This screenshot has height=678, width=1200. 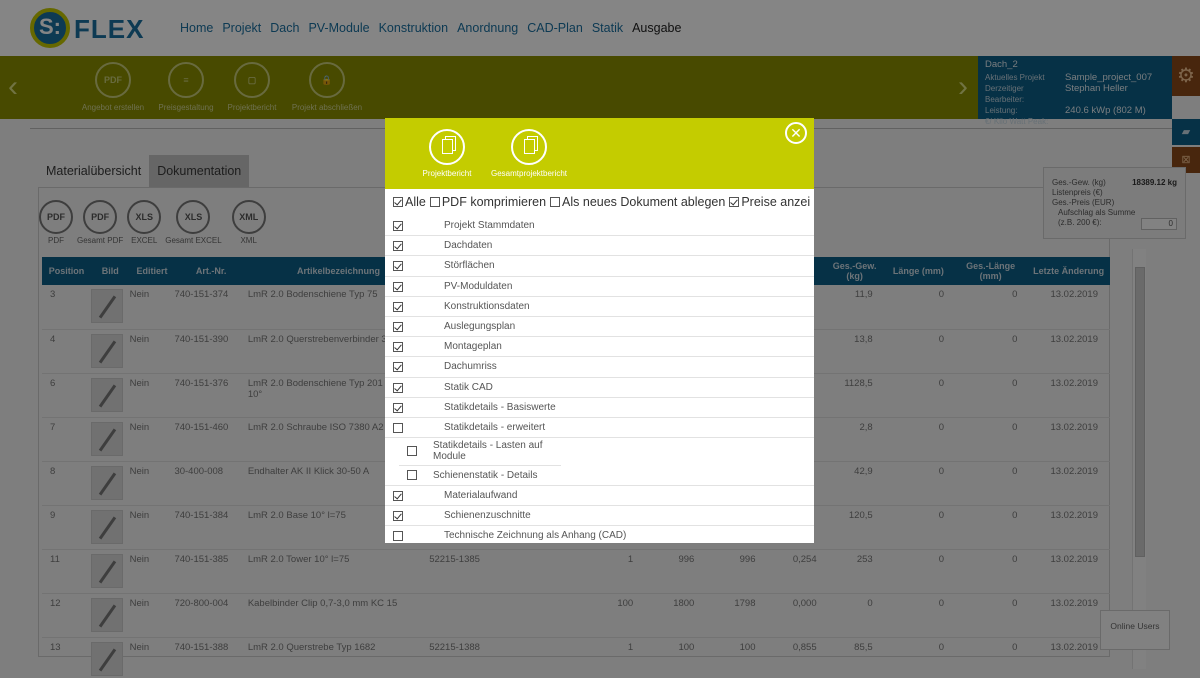 I want to click on section-label: Montageplan, so click(x=473, y=347).